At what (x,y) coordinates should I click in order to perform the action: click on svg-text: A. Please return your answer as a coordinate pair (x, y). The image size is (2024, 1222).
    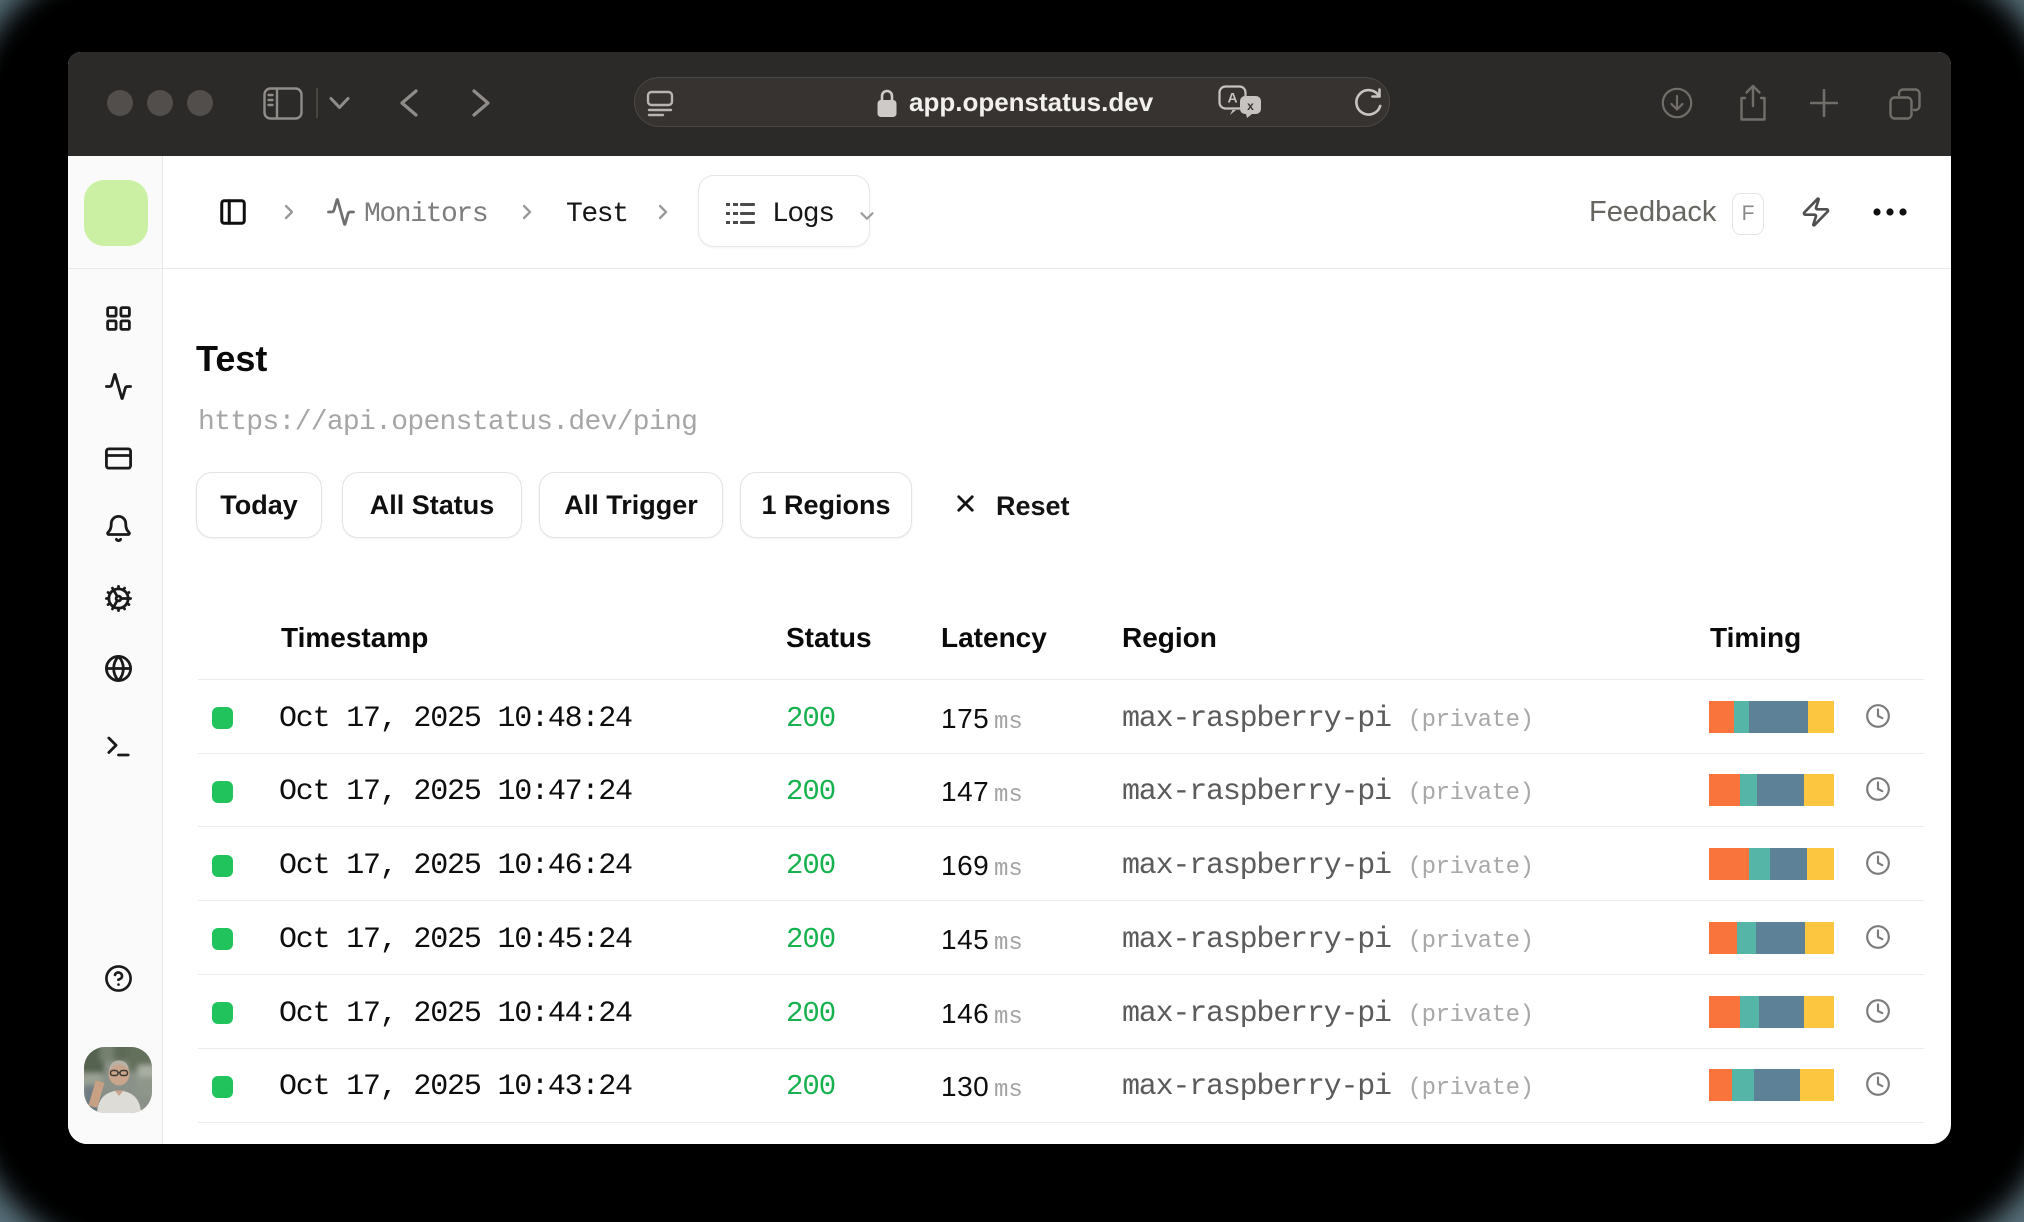
    Looking at the image, I should click on (1232, 98).